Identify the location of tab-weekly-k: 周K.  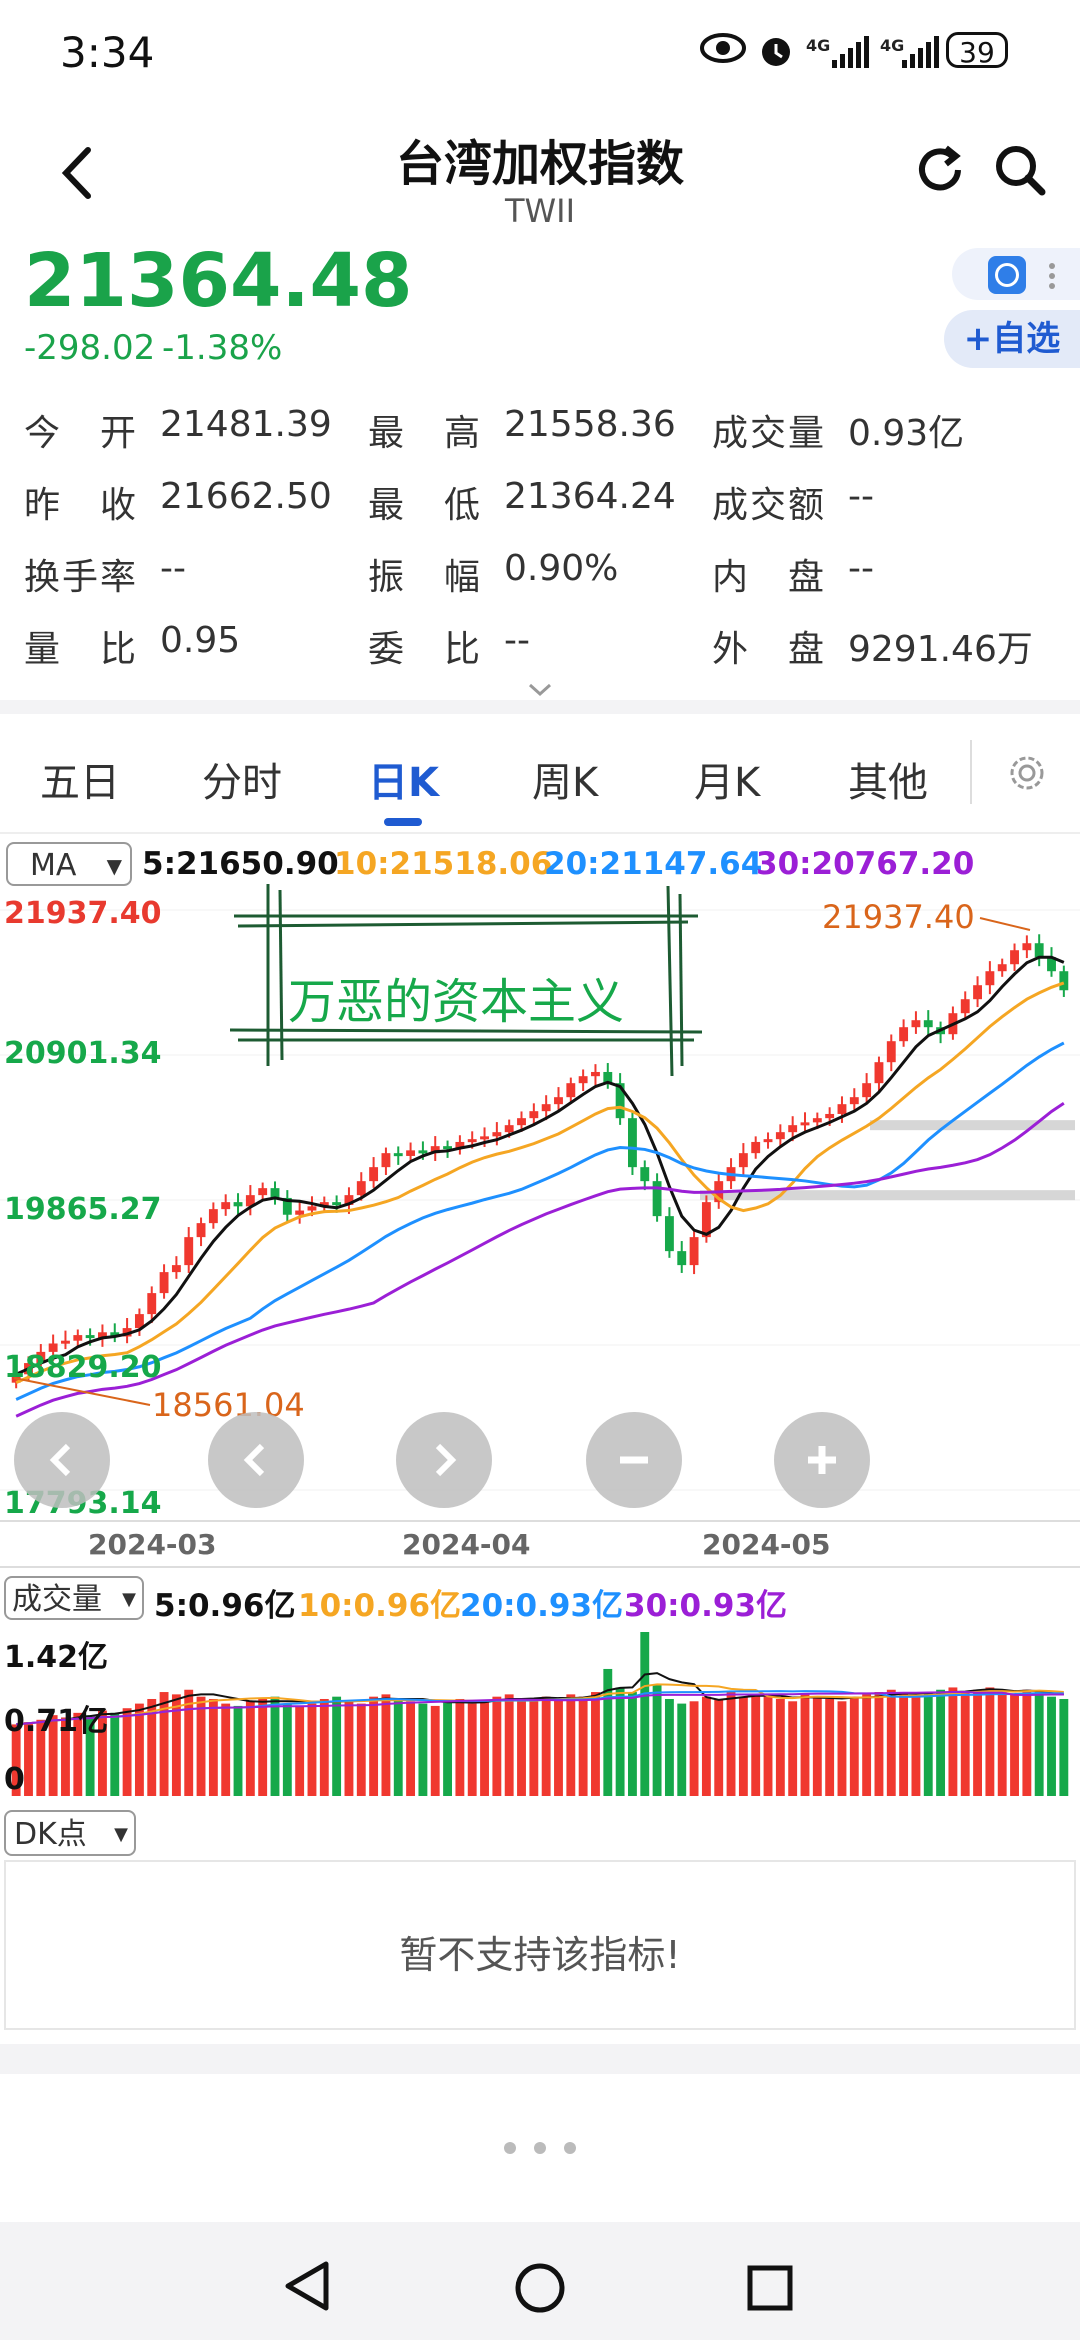
(565, 779).